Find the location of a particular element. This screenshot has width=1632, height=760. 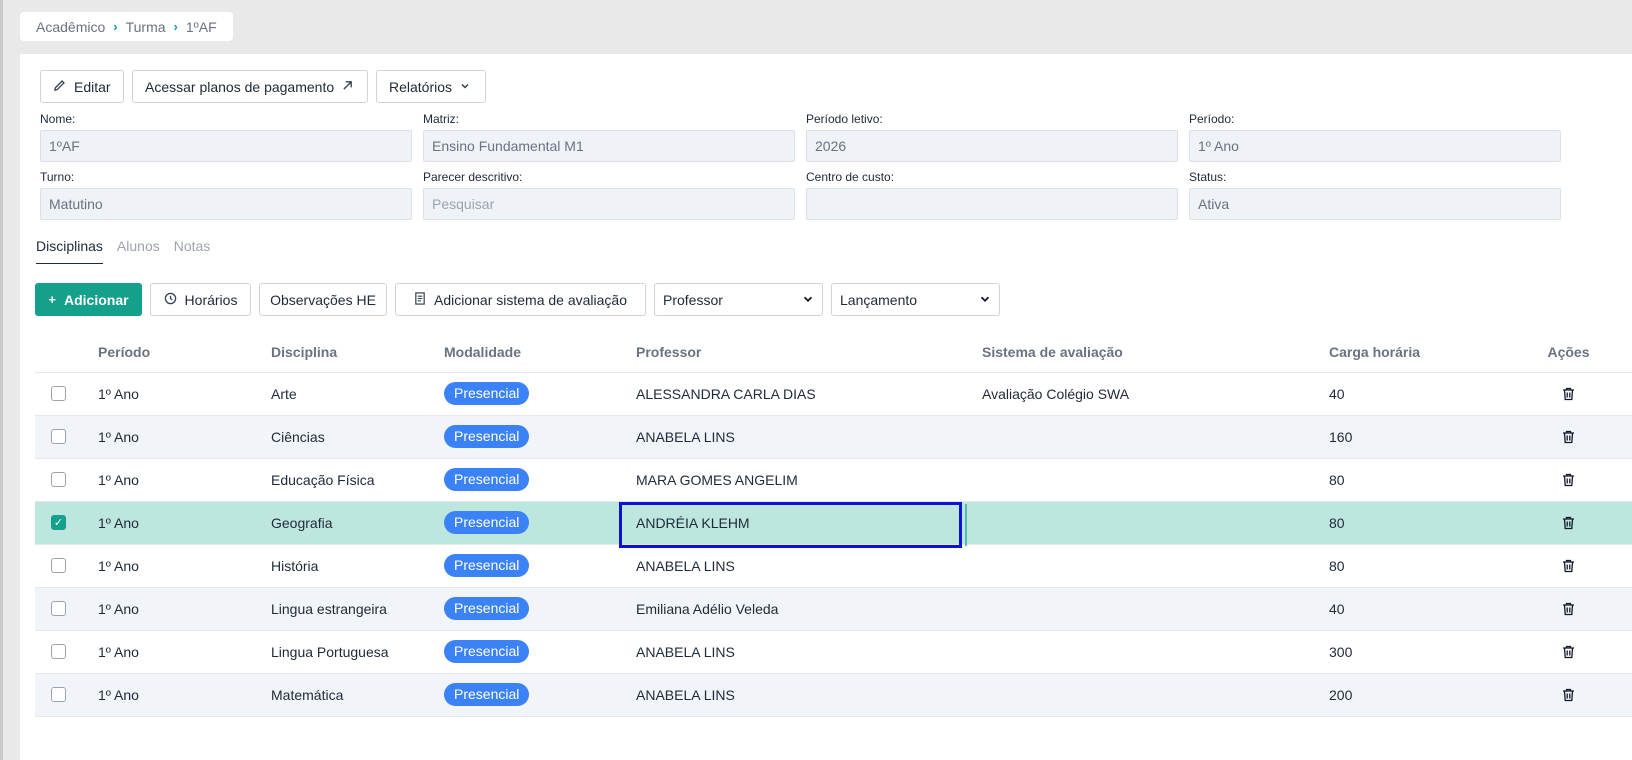

header-carga: Carga horária is located at coordinates (1417, 352).